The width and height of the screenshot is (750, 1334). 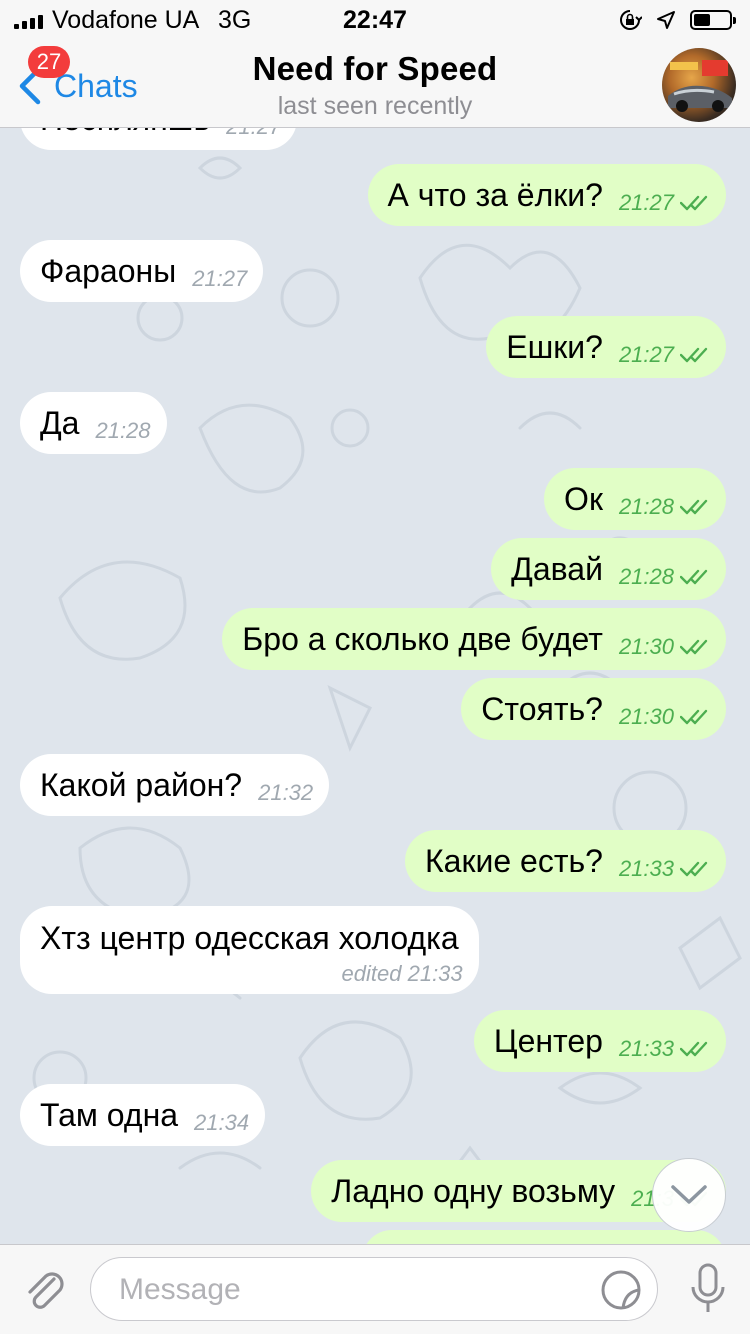 I want to click on input-bar, so click(x=375, y=1289).